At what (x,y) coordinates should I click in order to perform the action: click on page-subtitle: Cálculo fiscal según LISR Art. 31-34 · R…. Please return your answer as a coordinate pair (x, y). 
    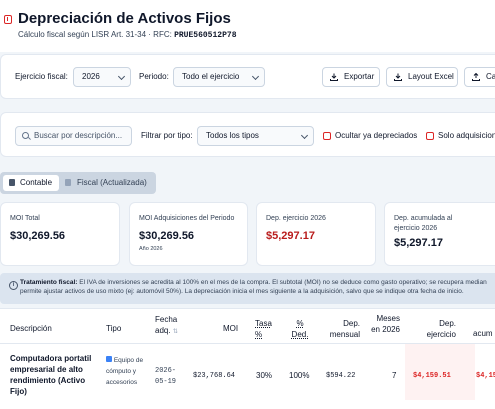
    Looking at the image, I should click on (127, 35).